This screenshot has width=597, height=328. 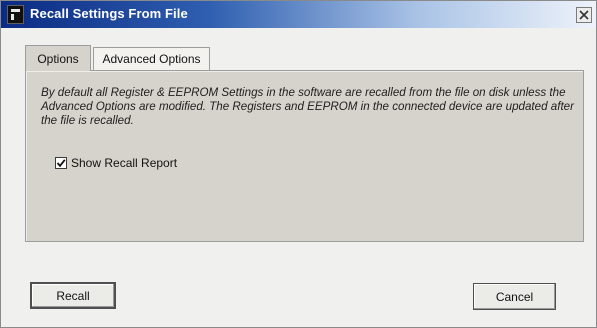 What do you see at coordinates (15, 14) in the screenshot?
I see `app-window-icon` at bounding box center [15, 14].